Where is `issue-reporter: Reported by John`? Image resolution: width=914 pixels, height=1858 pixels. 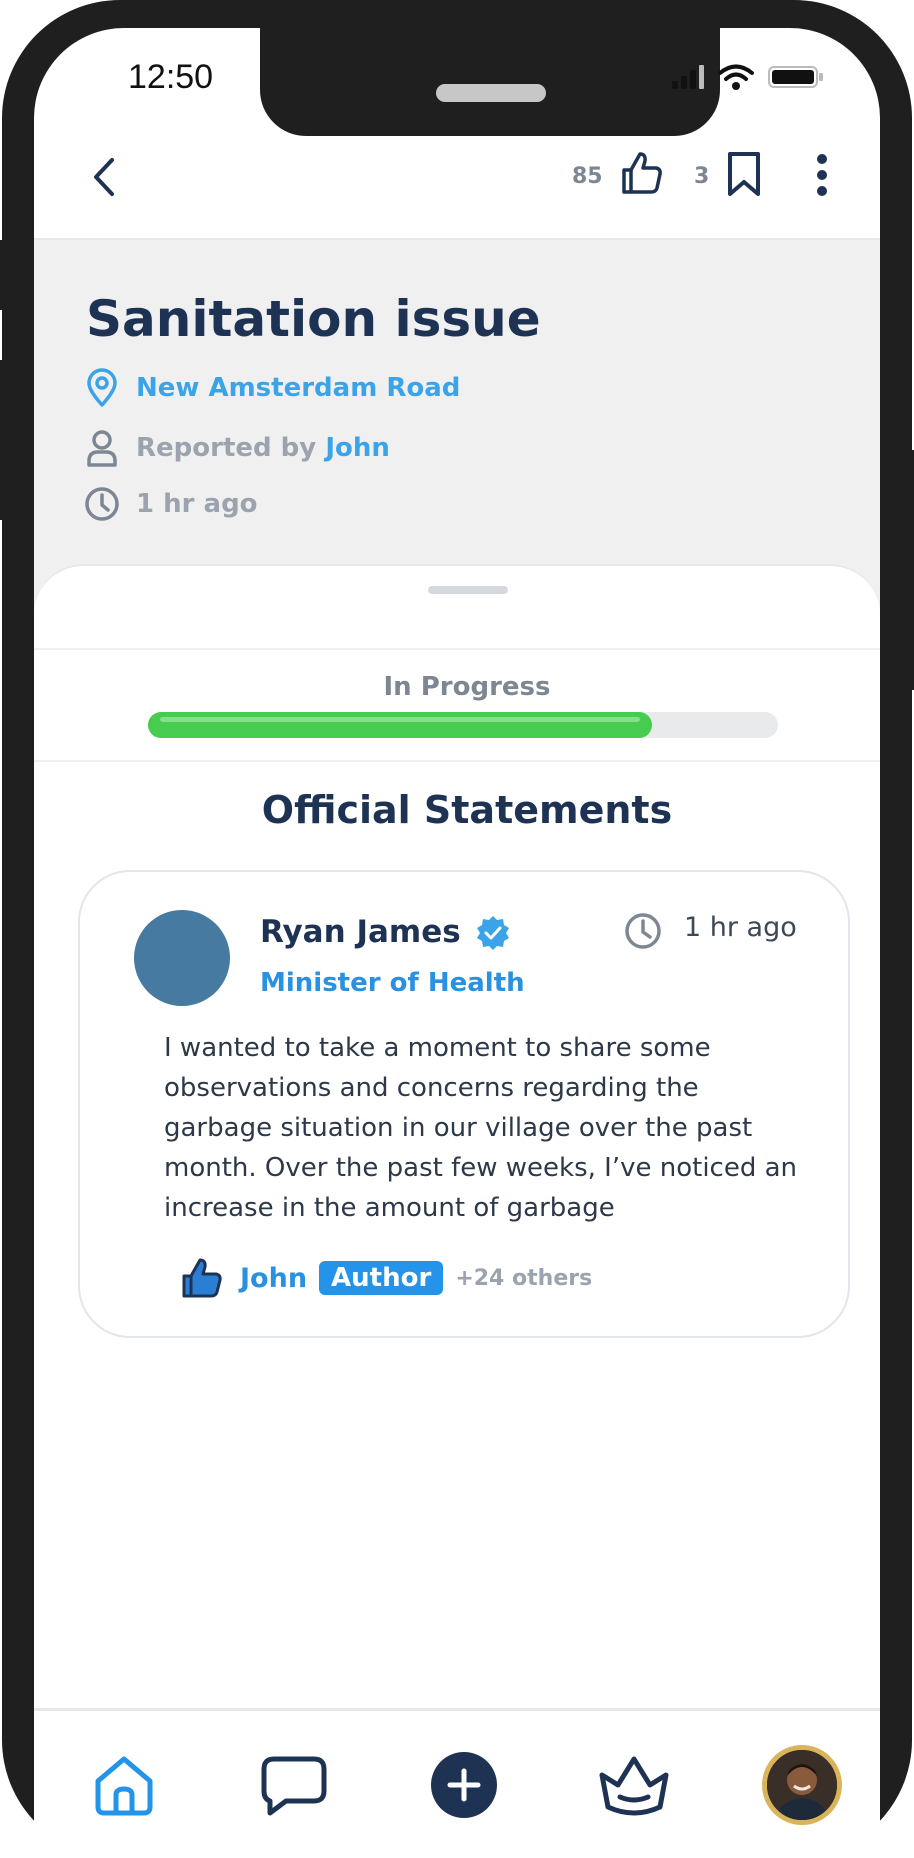
issue-reporter: Reported by John is located at coordinates (236, 448).